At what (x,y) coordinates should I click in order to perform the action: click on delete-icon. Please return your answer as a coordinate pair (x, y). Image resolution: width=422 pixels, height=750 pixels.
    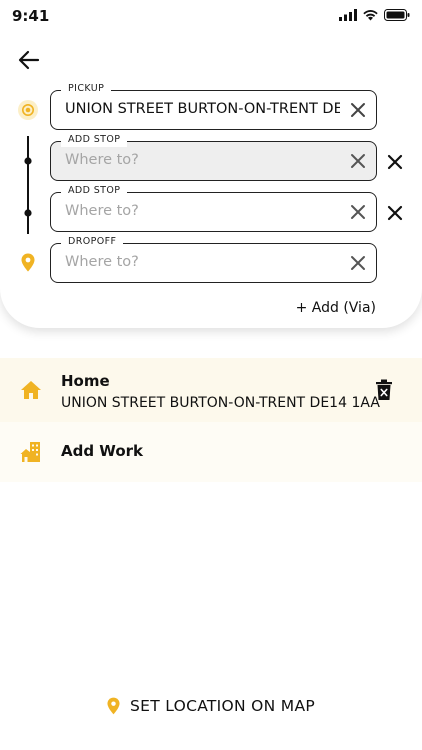
    Looking at the image, I should click on (384, 390).